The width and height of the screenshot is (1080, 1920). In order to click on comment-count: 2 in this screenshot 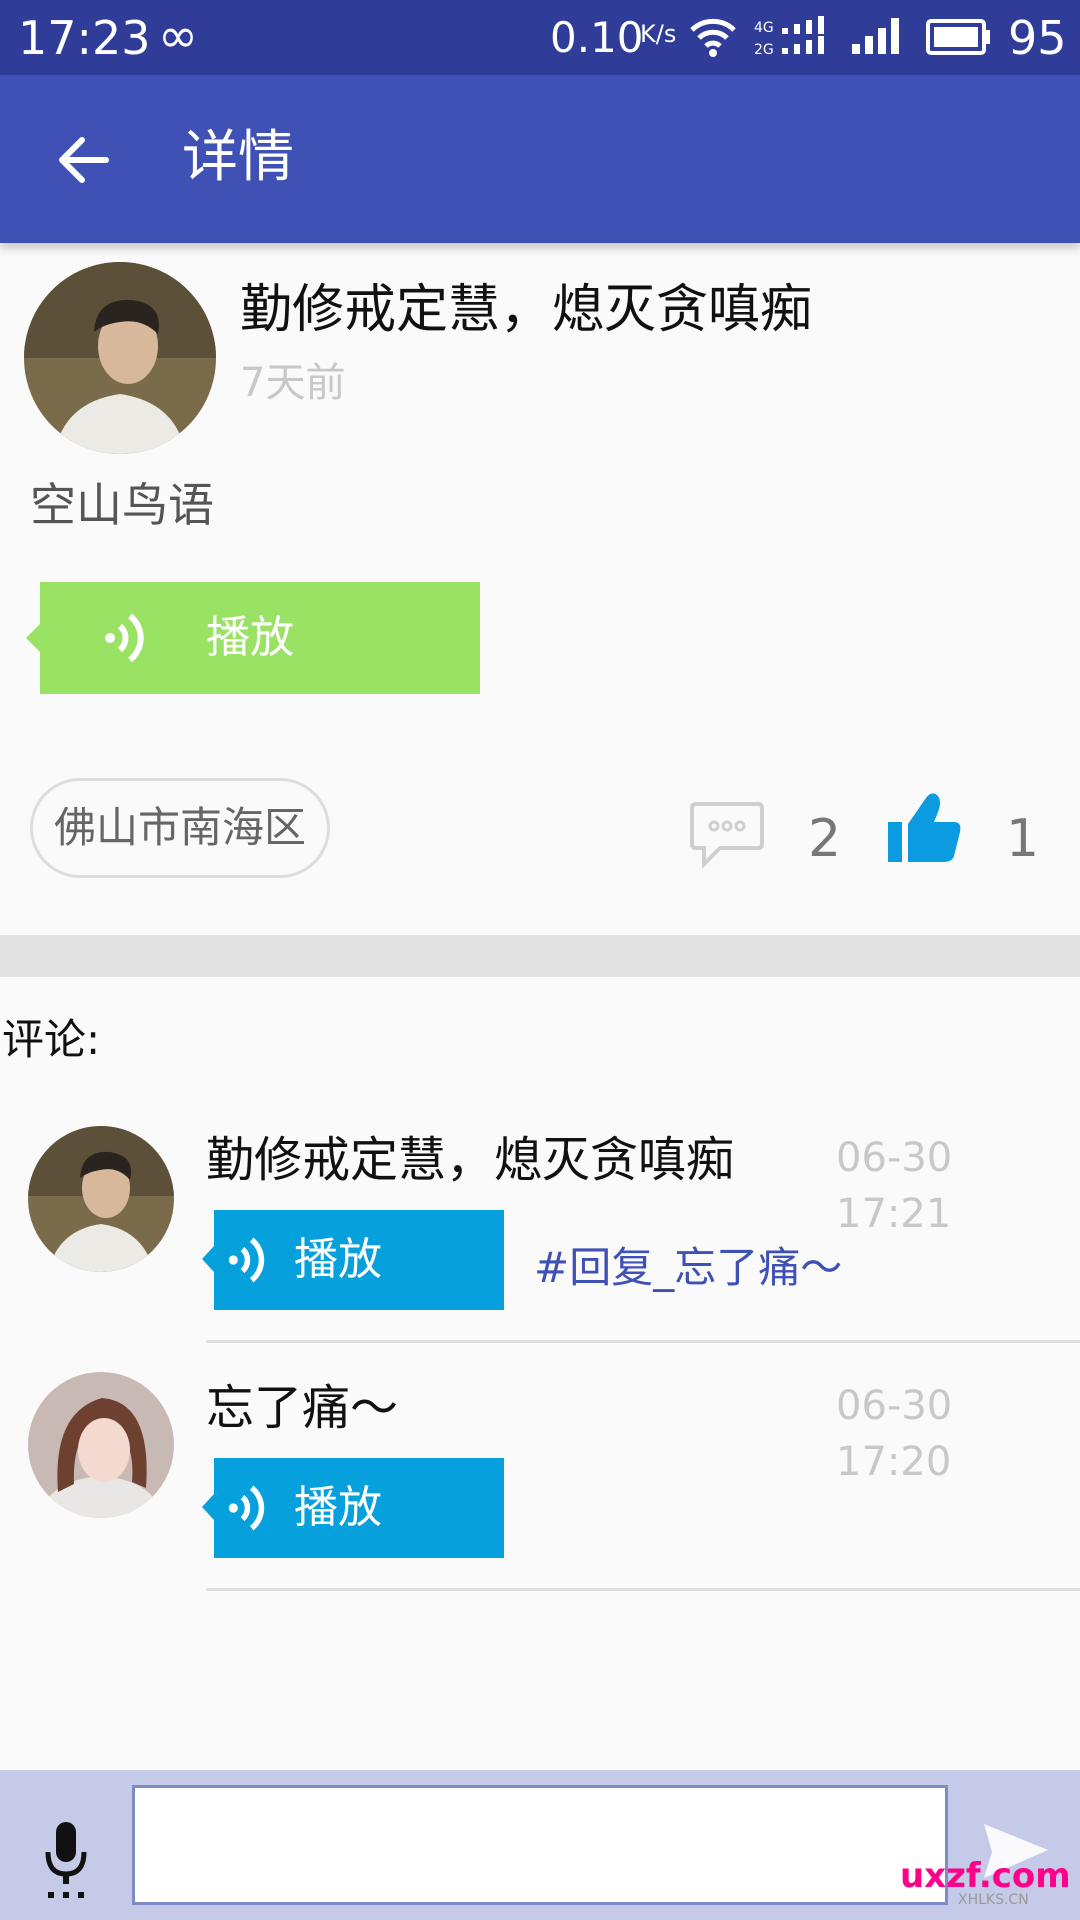, I will do `click(825, 839)`.